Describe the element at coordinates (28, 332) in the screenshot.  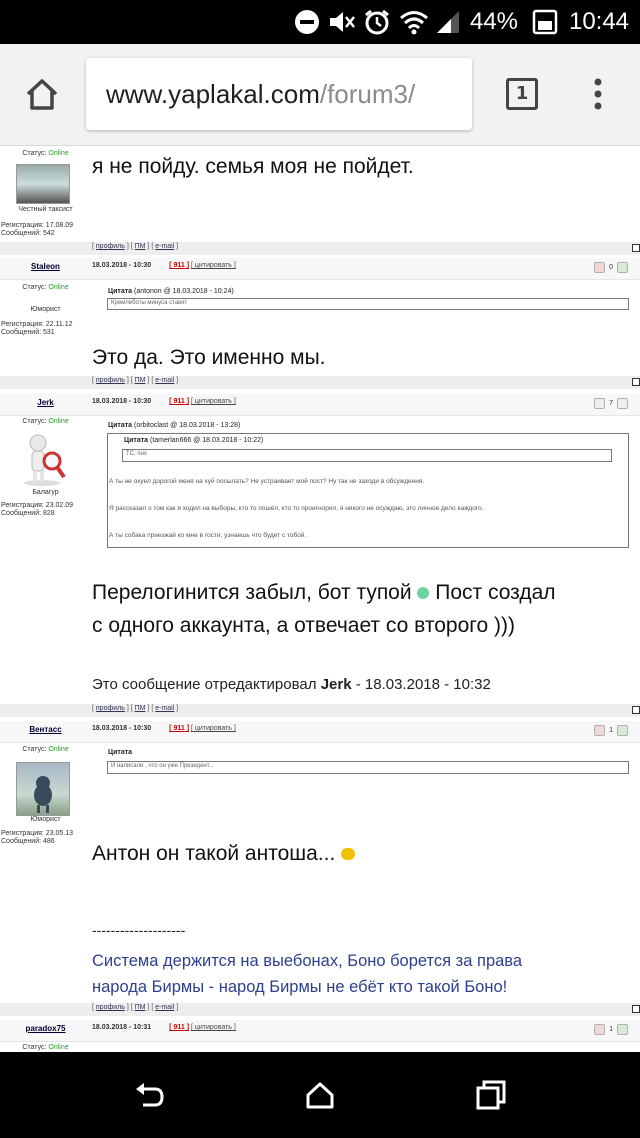
I see `user-message-count: Сообщений: 531` at that location.